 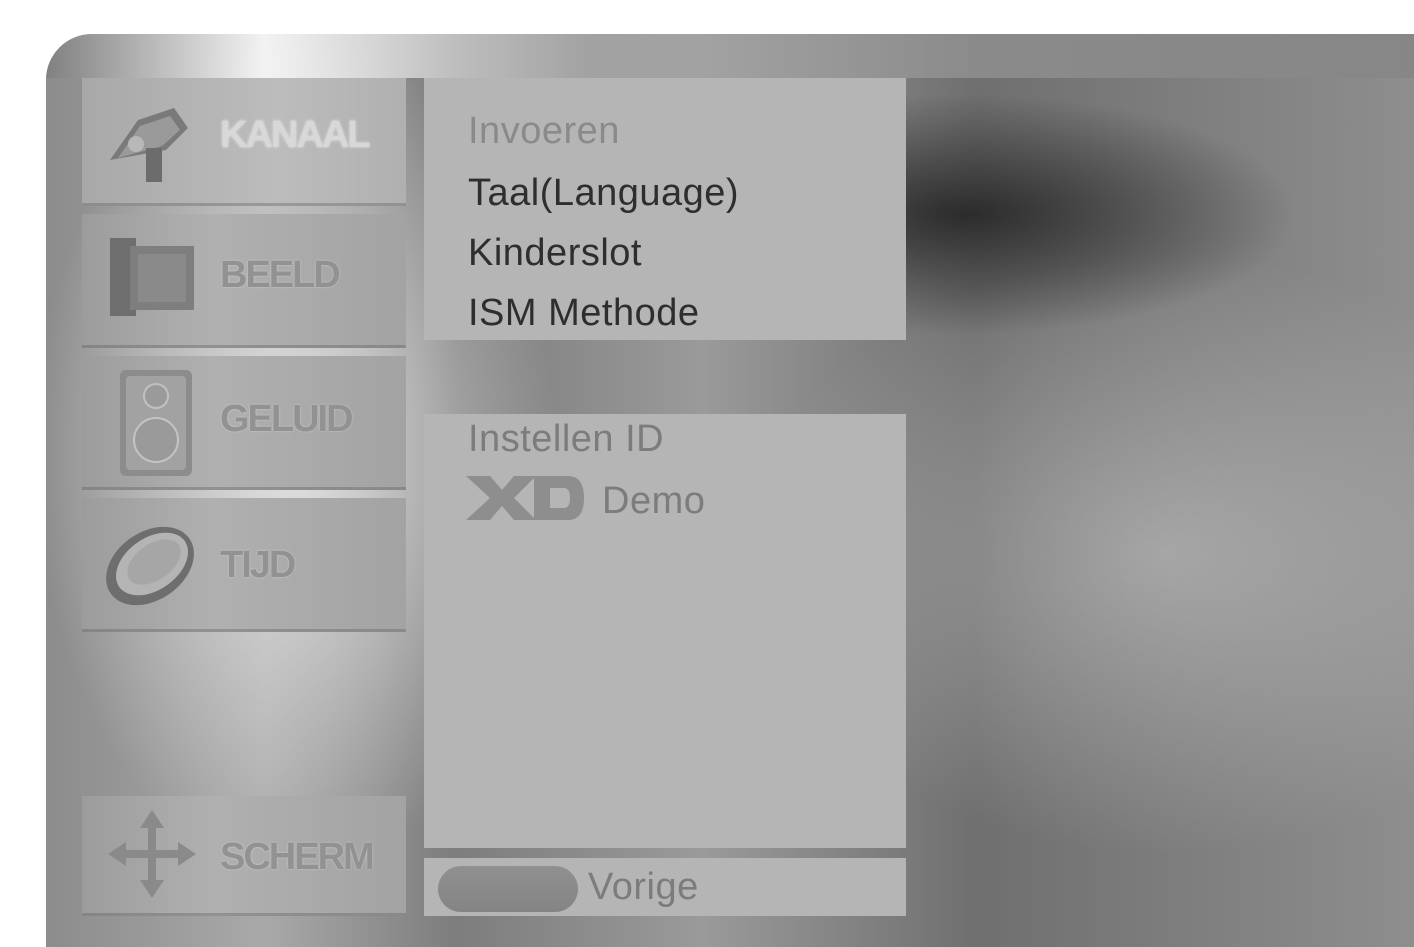 I want to click on back-button-key-icon, so click(x=508, y=889).